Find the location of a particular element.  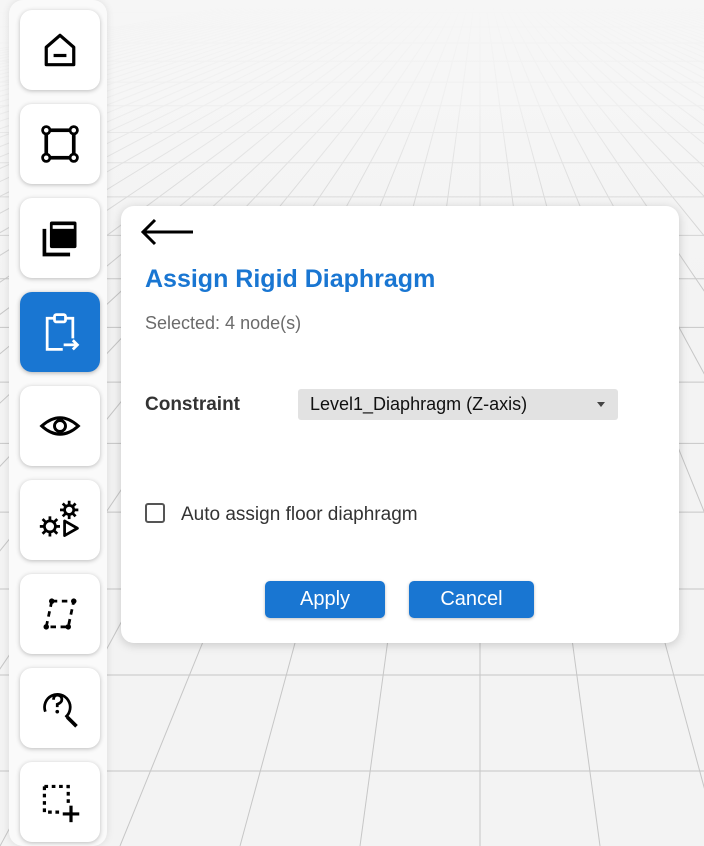

help-search-button is located at coordinates (60, 708).